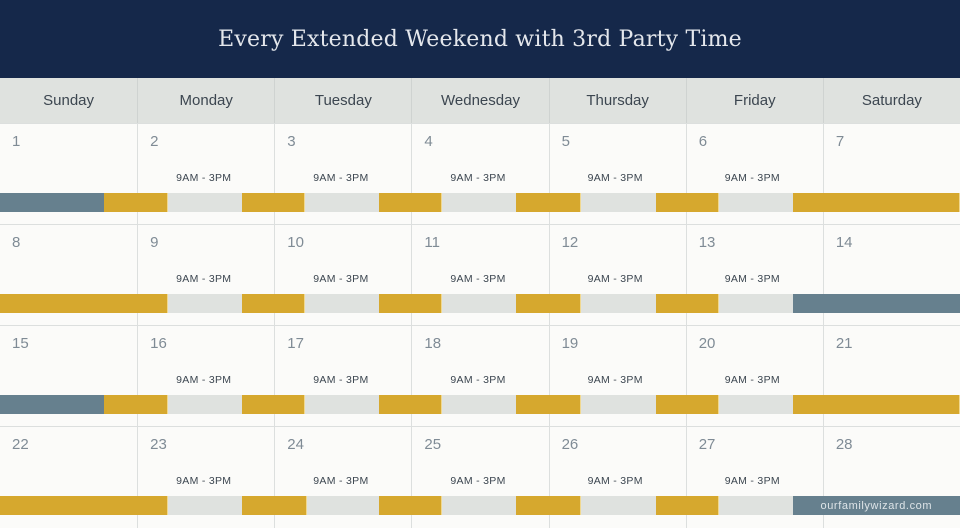  Describe the element at coordinates (20, 343) in the screenshot. I see `day-number: 15` at that location.